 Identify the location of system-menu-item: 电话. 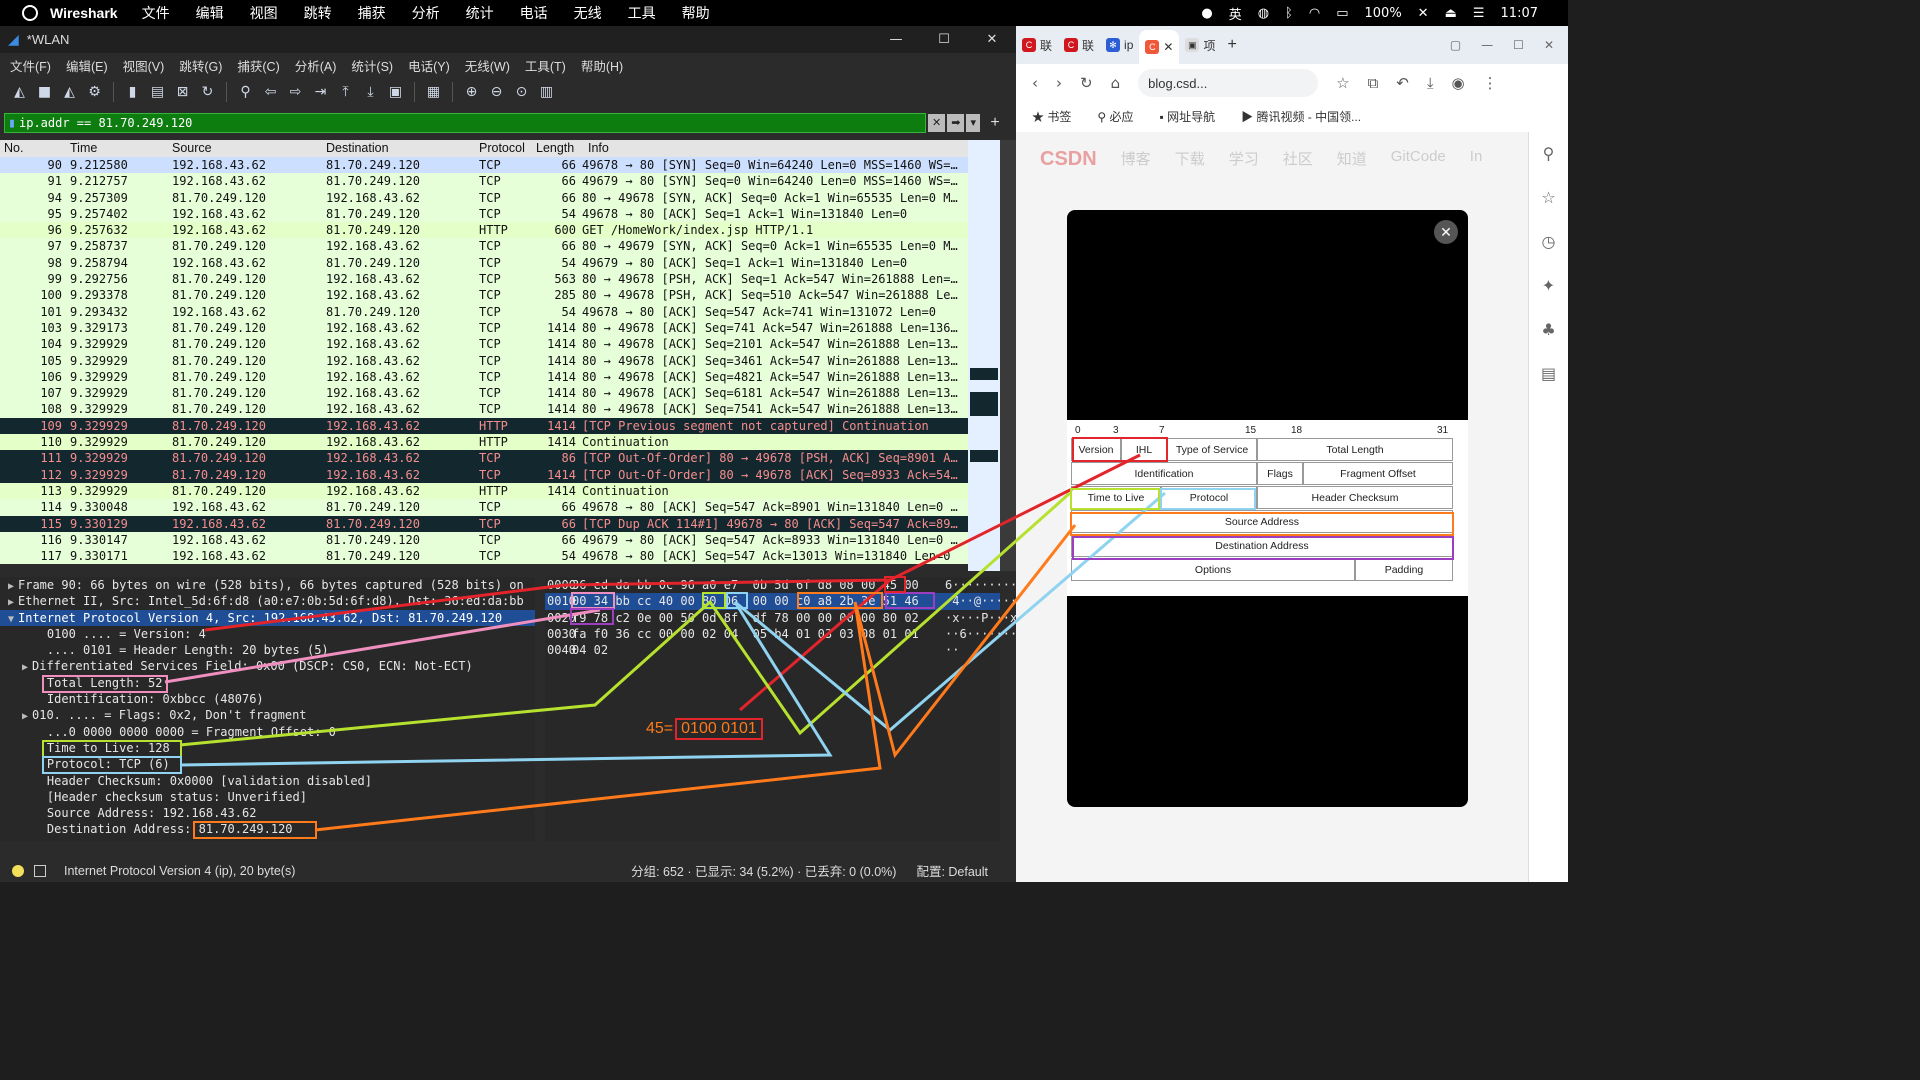
(534, 13).